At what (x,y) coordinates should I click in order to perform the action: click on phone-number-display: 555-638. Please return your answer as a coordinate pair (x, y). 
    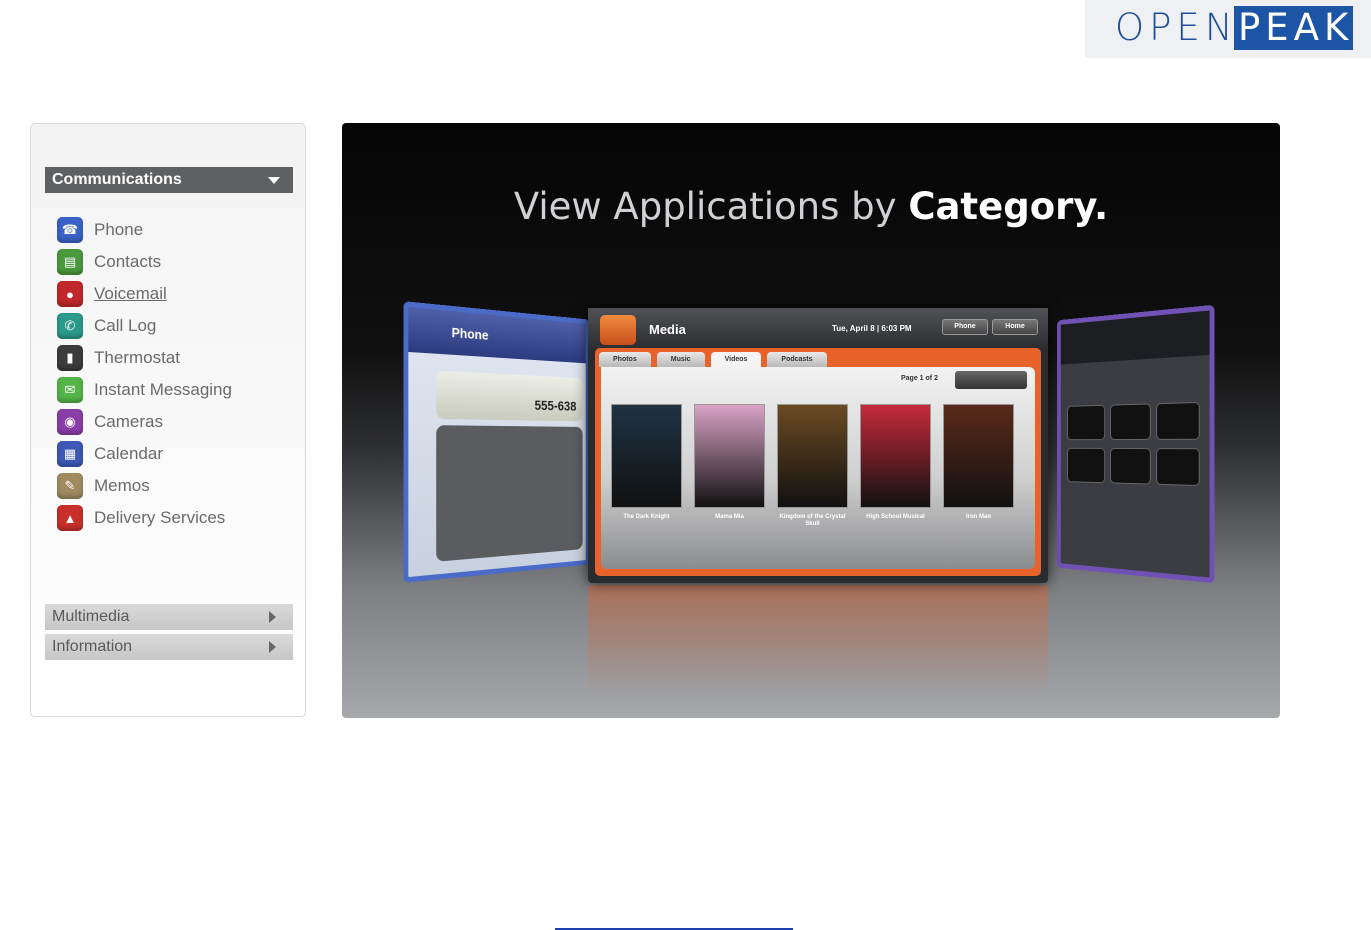
    Looking at the image, I should click on (509, 396).